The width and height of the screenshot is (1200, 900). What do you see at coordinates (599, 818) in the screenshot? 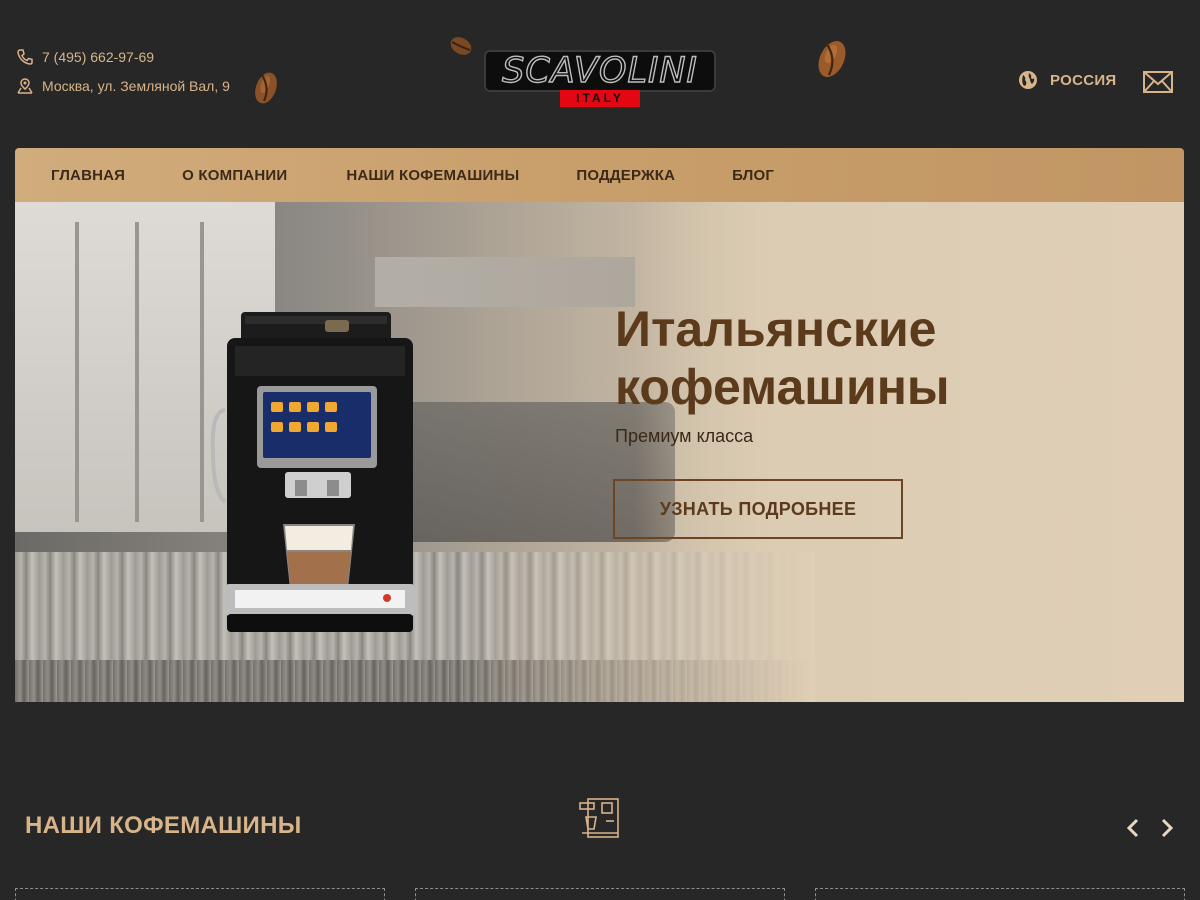
I see `coffee-machine-icon` at bounding box center [599, 818].